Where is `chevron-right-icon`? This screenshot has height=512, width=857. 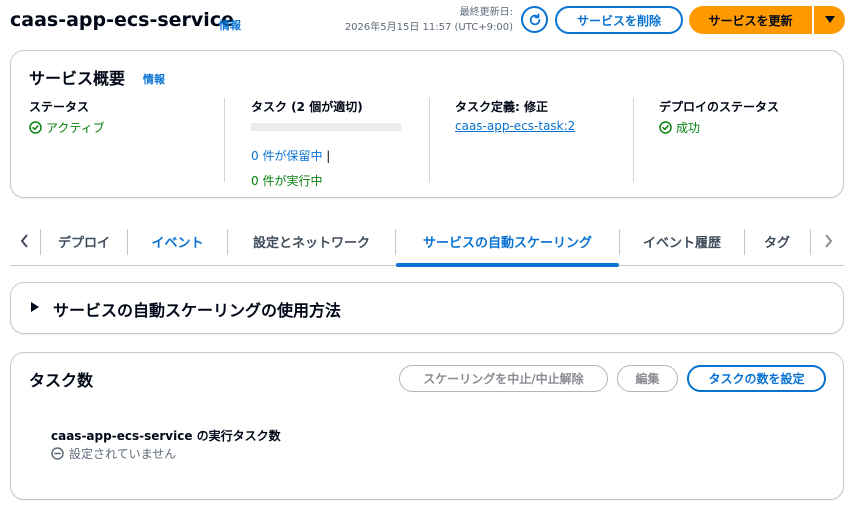 chevron-right-icon is located at coordinates (828, 241).